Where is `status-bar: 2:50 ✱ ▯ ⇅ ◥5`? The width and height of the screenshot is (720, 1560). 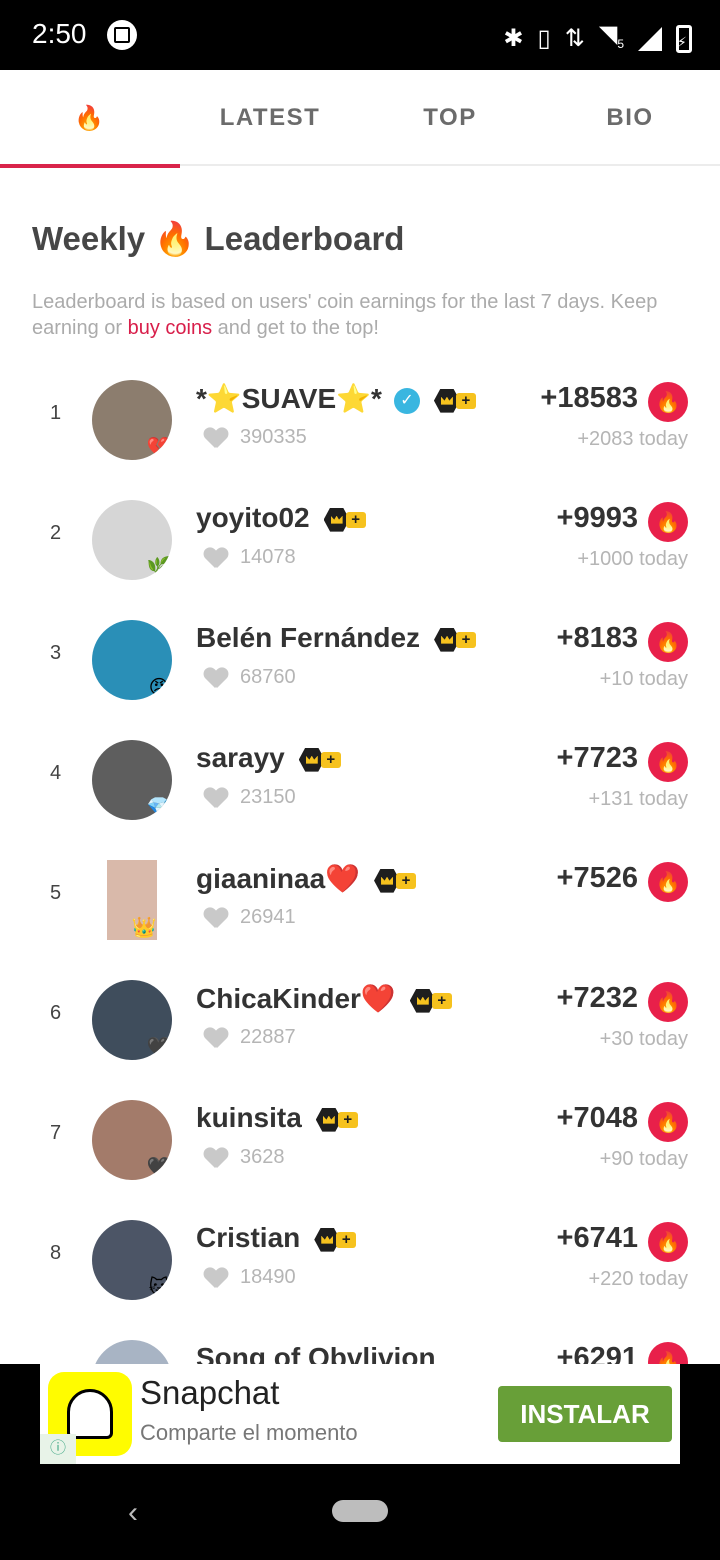
status-bar: 2:50 ✱ ▯ ⇅ ◥5 is located at coordinates (360, 35).